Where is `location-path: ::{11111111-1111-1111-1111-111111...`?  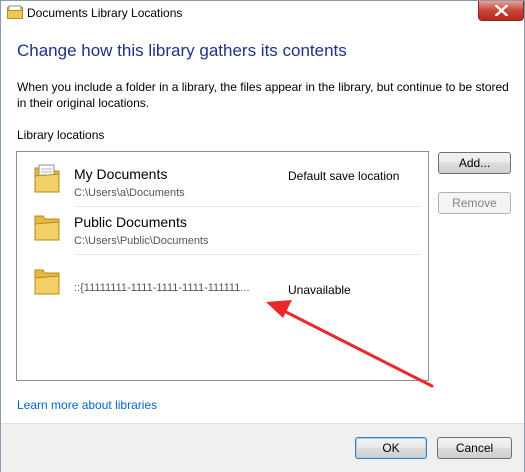
location-path: ::{11111111-1111-1111-1111-111111... is located at coordinates (162, 288).